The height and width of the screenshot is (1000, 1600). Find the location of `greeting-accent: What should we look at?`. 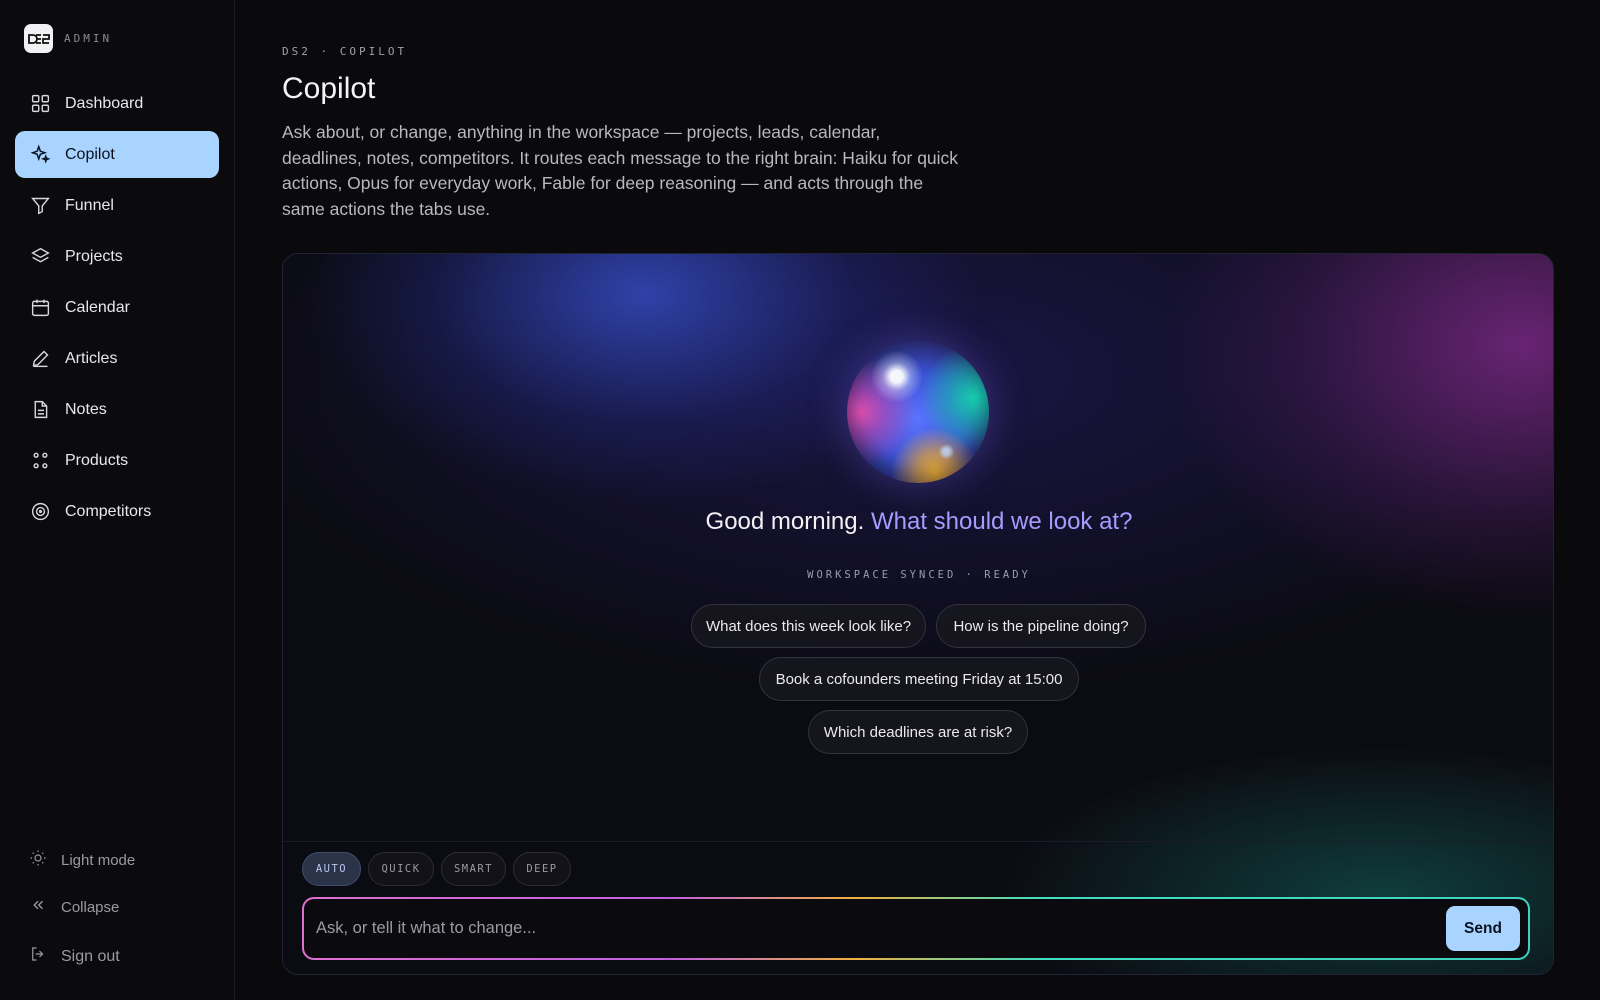

greeting-accent: What should we look at? is located at coordinates (1001, 521).